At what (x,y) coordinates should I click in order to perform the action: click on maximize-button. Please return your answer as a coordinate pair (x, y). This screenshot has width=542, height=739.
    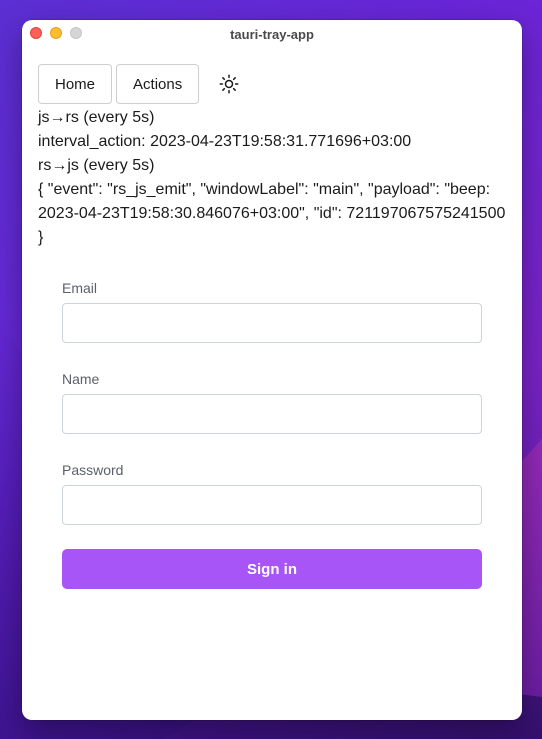
    Looking at the image, I should click on (76, 33).